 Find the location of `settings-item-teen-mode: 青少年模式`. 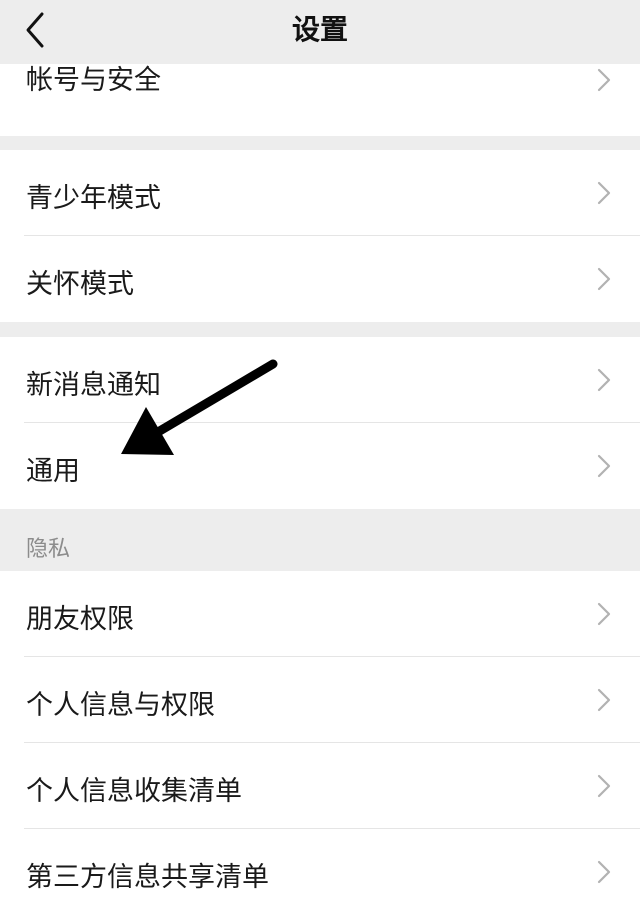

settings-item-teen-mode: 青少年模式 is located at coordinates (320, 193).